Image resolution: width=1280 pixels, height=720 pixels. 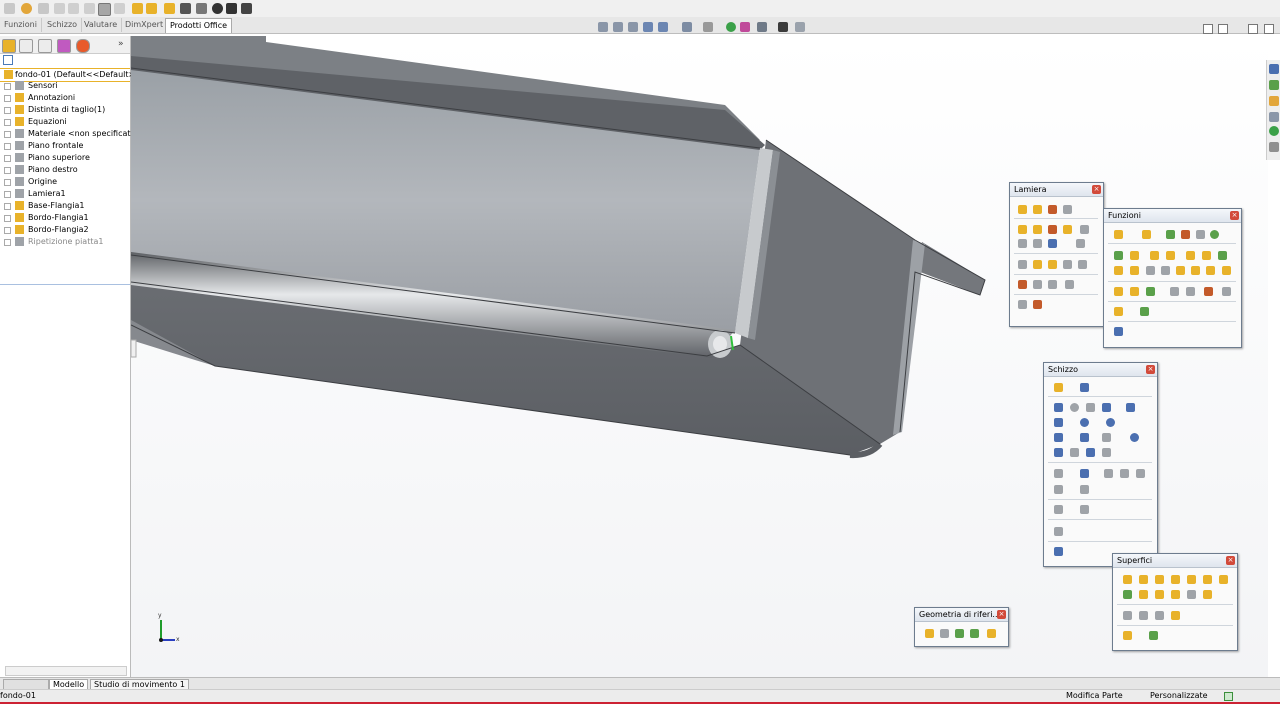 I want to click on mirror-icon, so click(x=1222, y=255).